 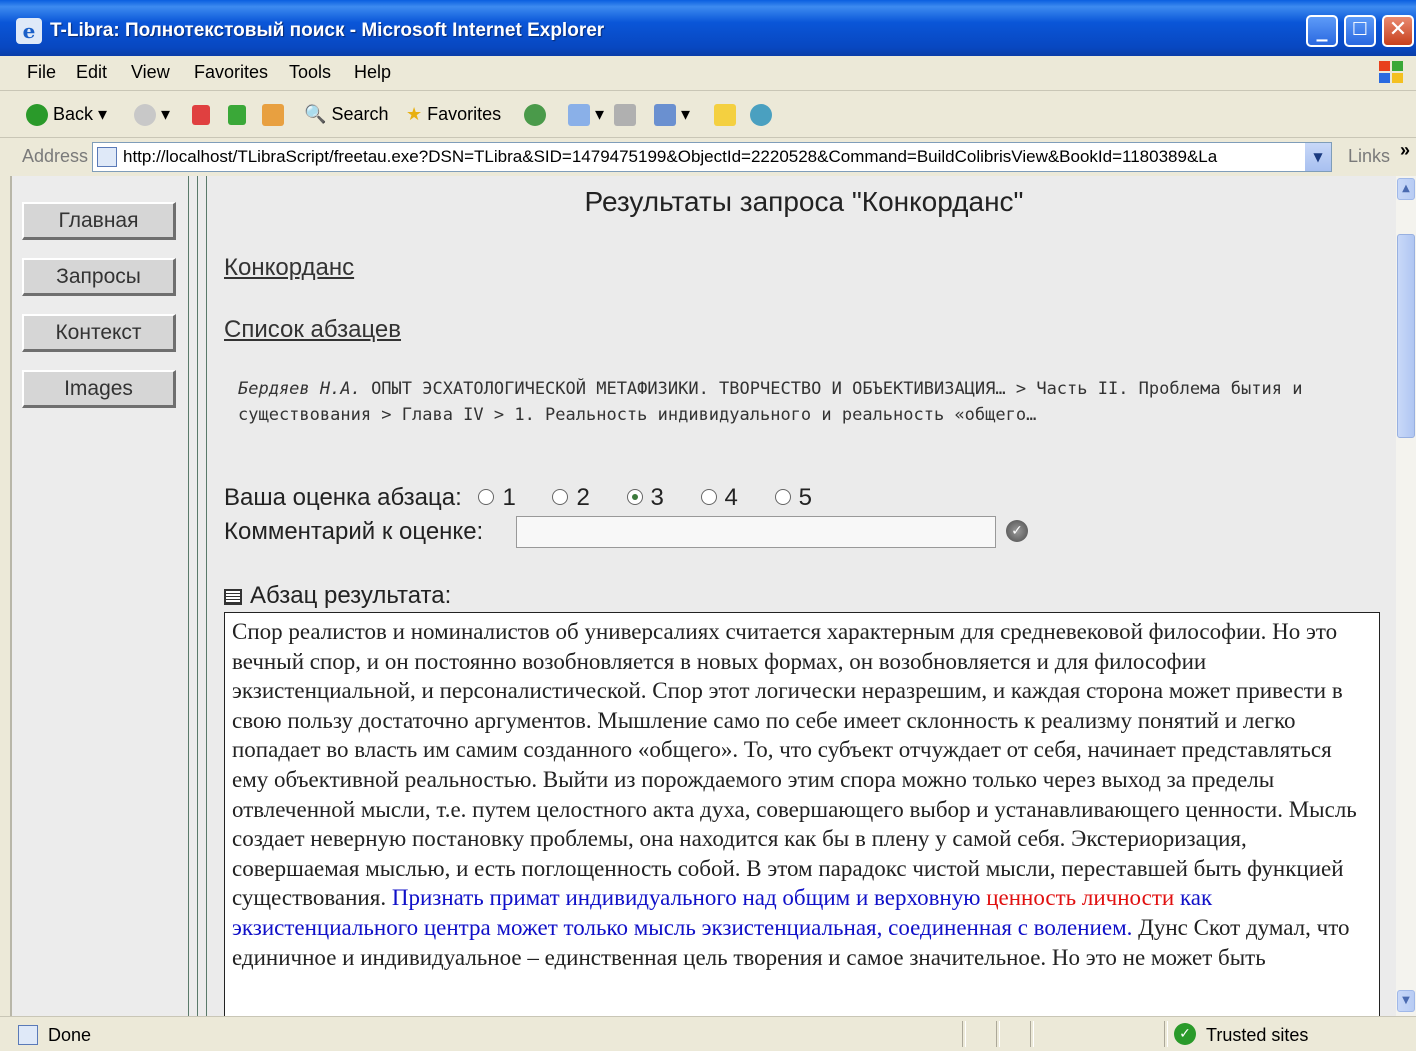 What do you see at coordinates (98, 596) in the screenshot?
I see `left-navigation: Главная Запросы Контекст Images` at bounding box center [98, 596].